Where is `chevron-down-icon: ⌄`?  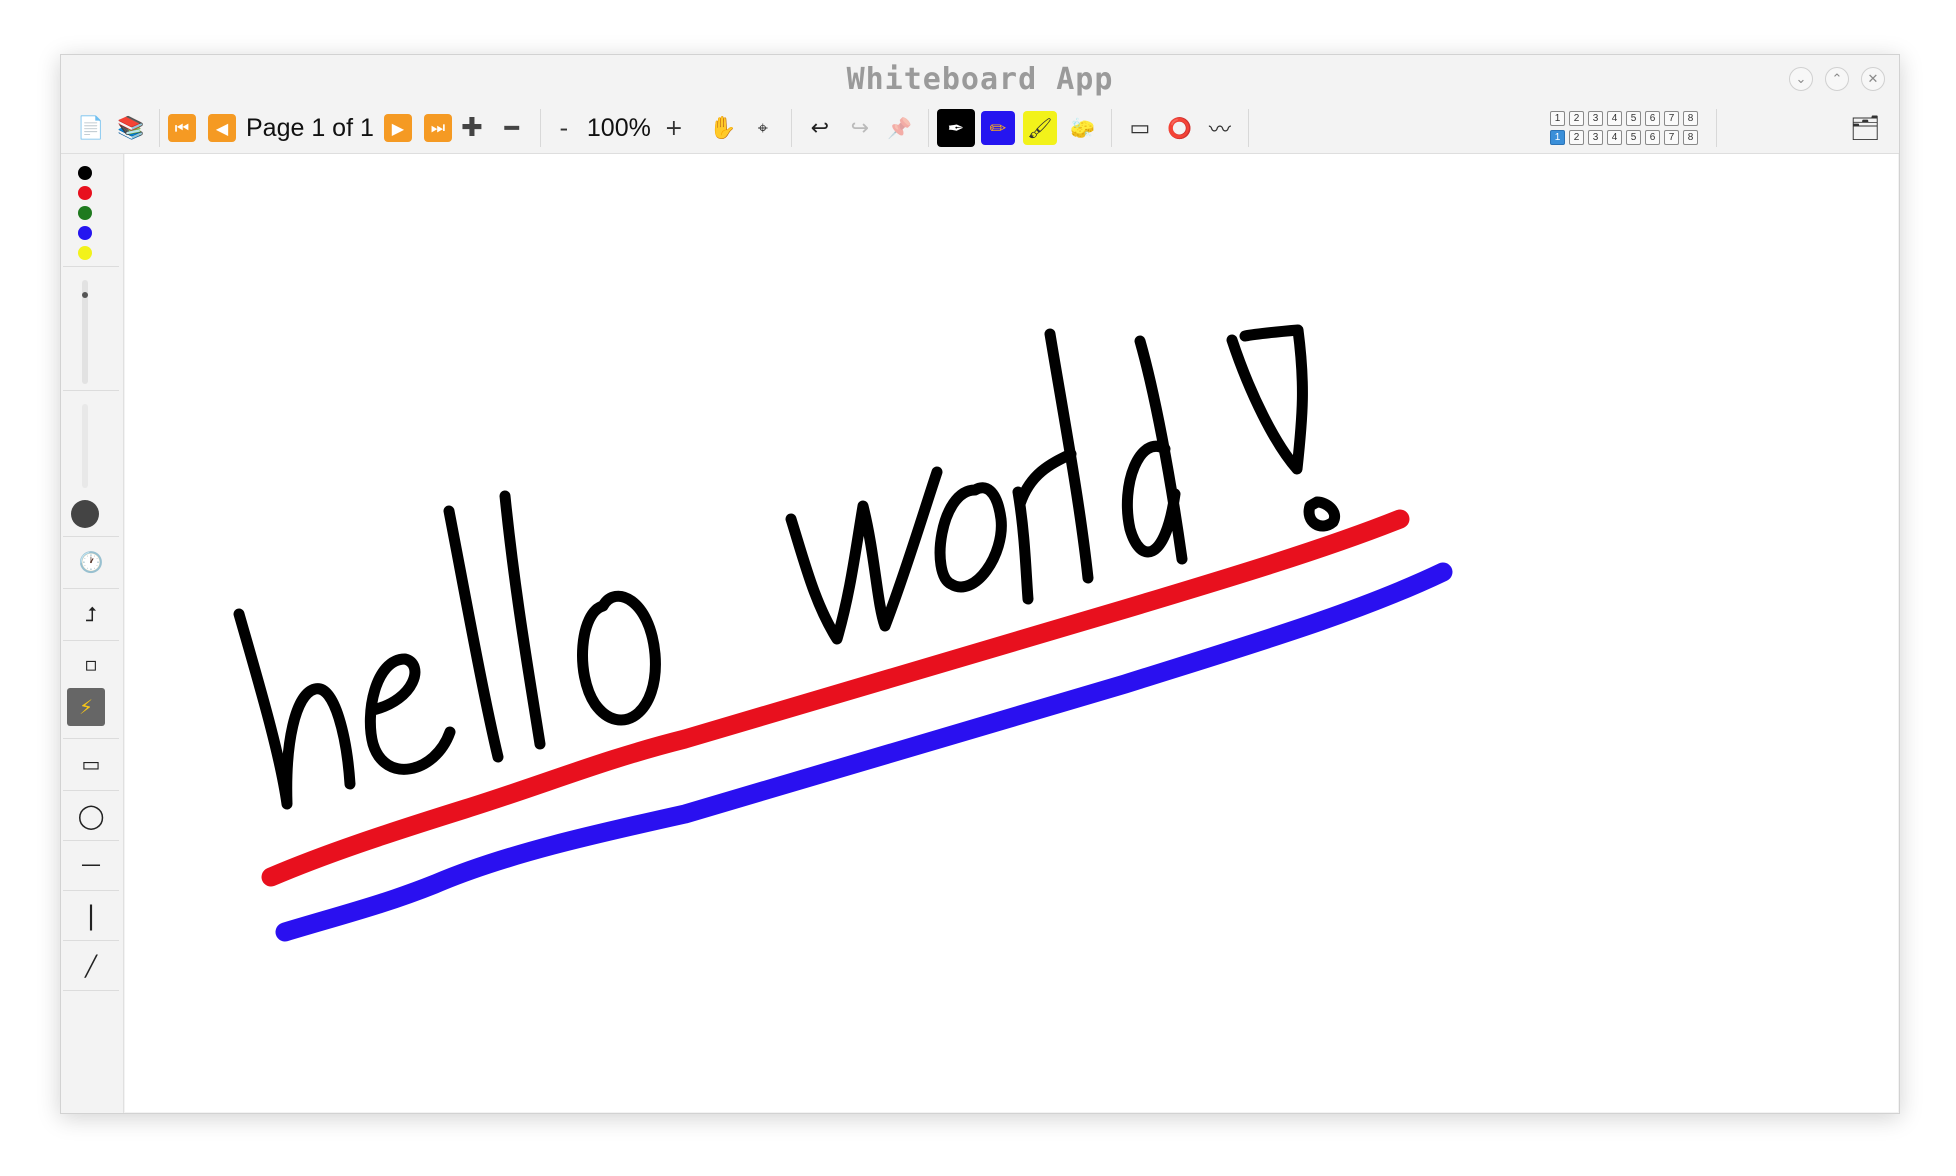 chevron-down-icon: ⌄ is located at coordinates (1801, 79).